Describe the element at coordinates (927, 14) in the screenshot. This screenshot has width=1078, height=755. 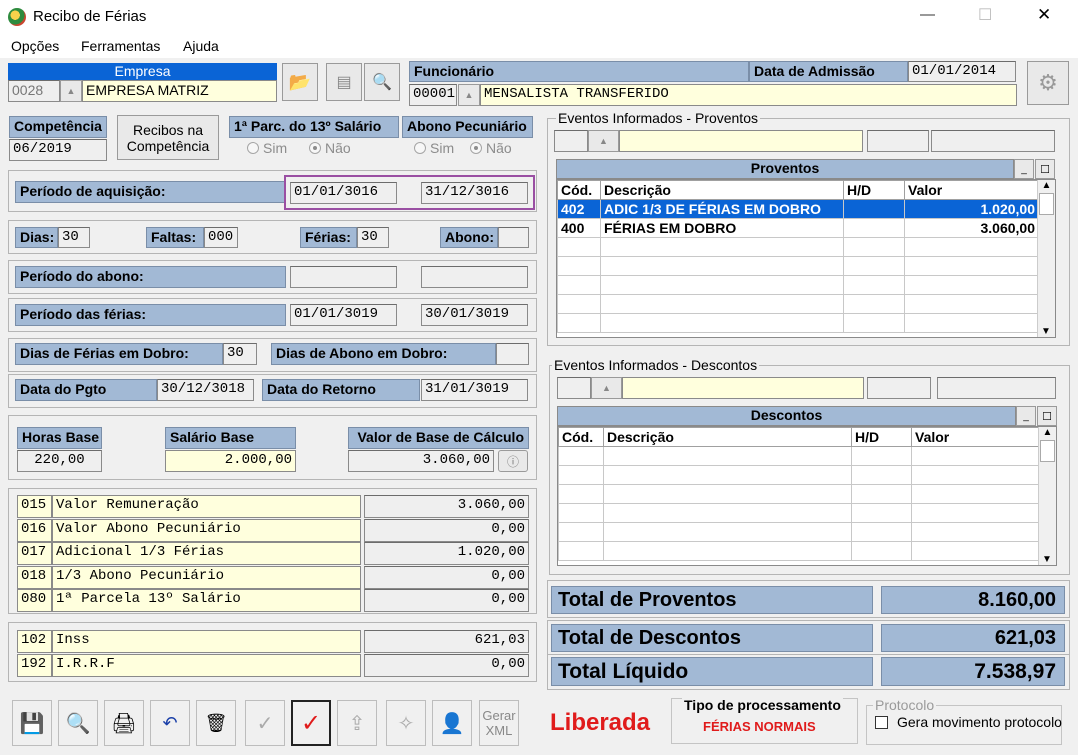
I see `minimize-button: —` at that location.